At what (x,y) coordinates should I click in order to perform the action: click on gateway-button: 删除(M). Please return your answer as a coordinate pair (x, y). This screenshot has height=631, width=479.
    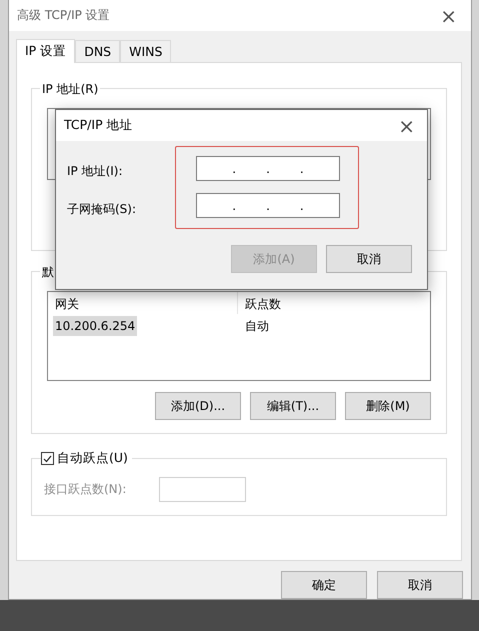
    Looking at the image, I should click on (388, 406).